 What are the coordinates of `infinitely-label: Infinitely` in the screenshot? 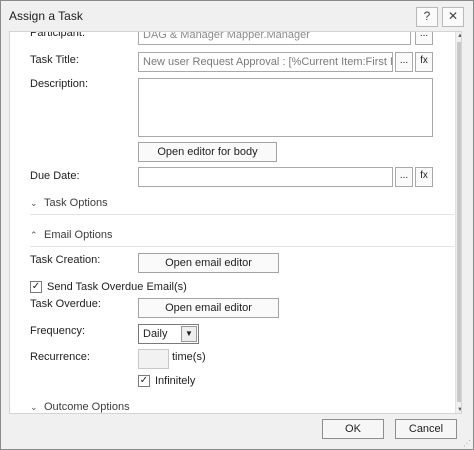 It's located at (175, 381).